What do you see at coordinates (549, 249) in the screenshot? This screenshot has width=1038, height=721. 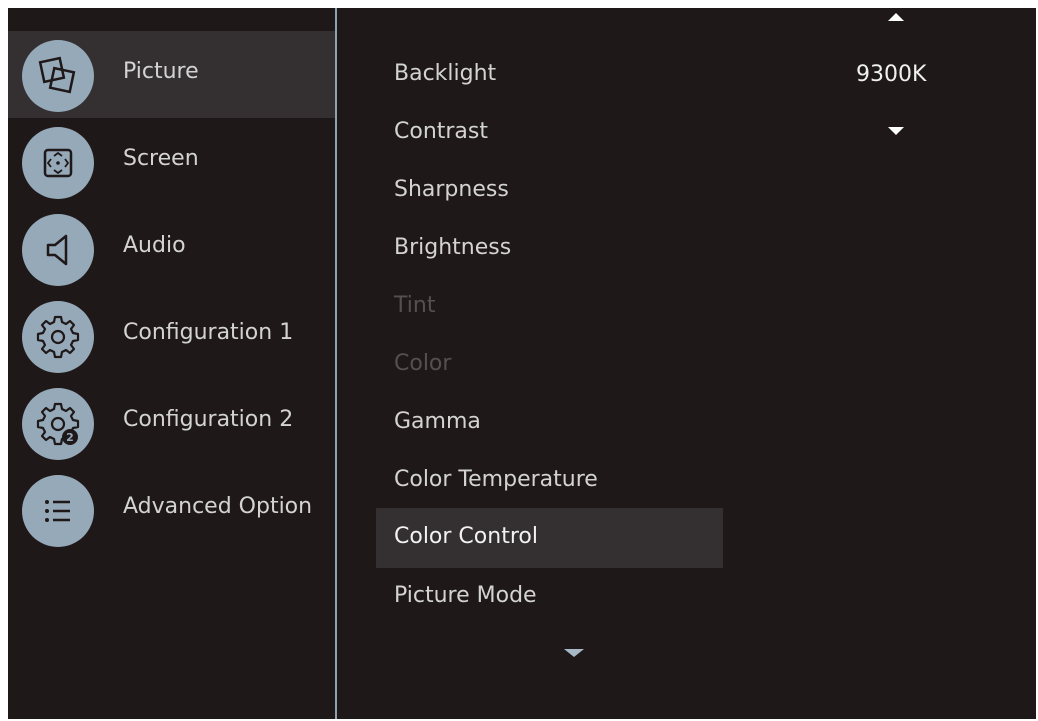 I see `menu-item-brightness: Brightness` at bounding box center [549, 249].